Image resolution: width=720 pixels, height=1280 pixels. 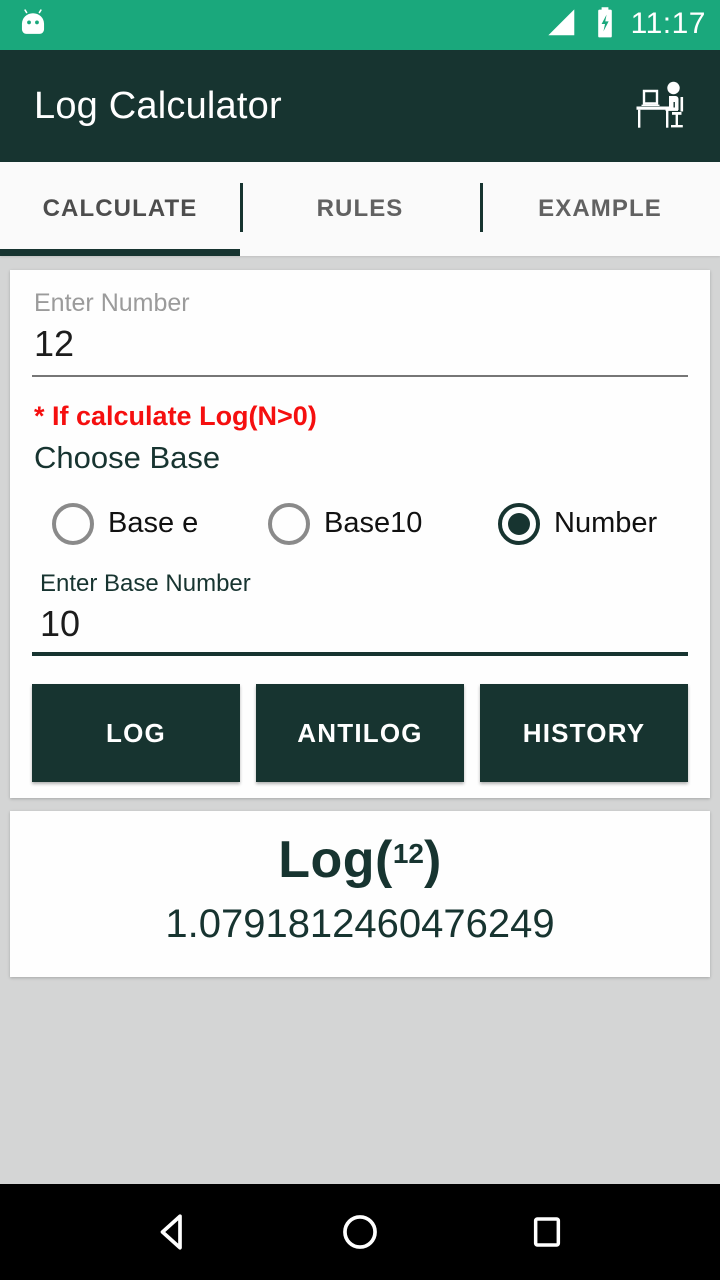 What do you see at coordinates (173, 1232) in the screenshot?
I see `back-icon` at bounding box center [173, 1232].